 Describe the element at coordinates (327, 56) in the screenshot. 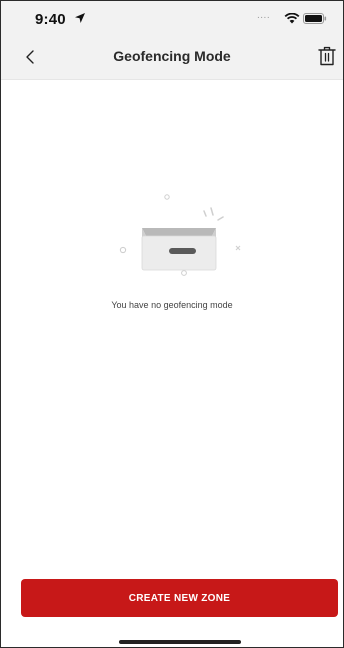

I see `trash-icon` at that location.